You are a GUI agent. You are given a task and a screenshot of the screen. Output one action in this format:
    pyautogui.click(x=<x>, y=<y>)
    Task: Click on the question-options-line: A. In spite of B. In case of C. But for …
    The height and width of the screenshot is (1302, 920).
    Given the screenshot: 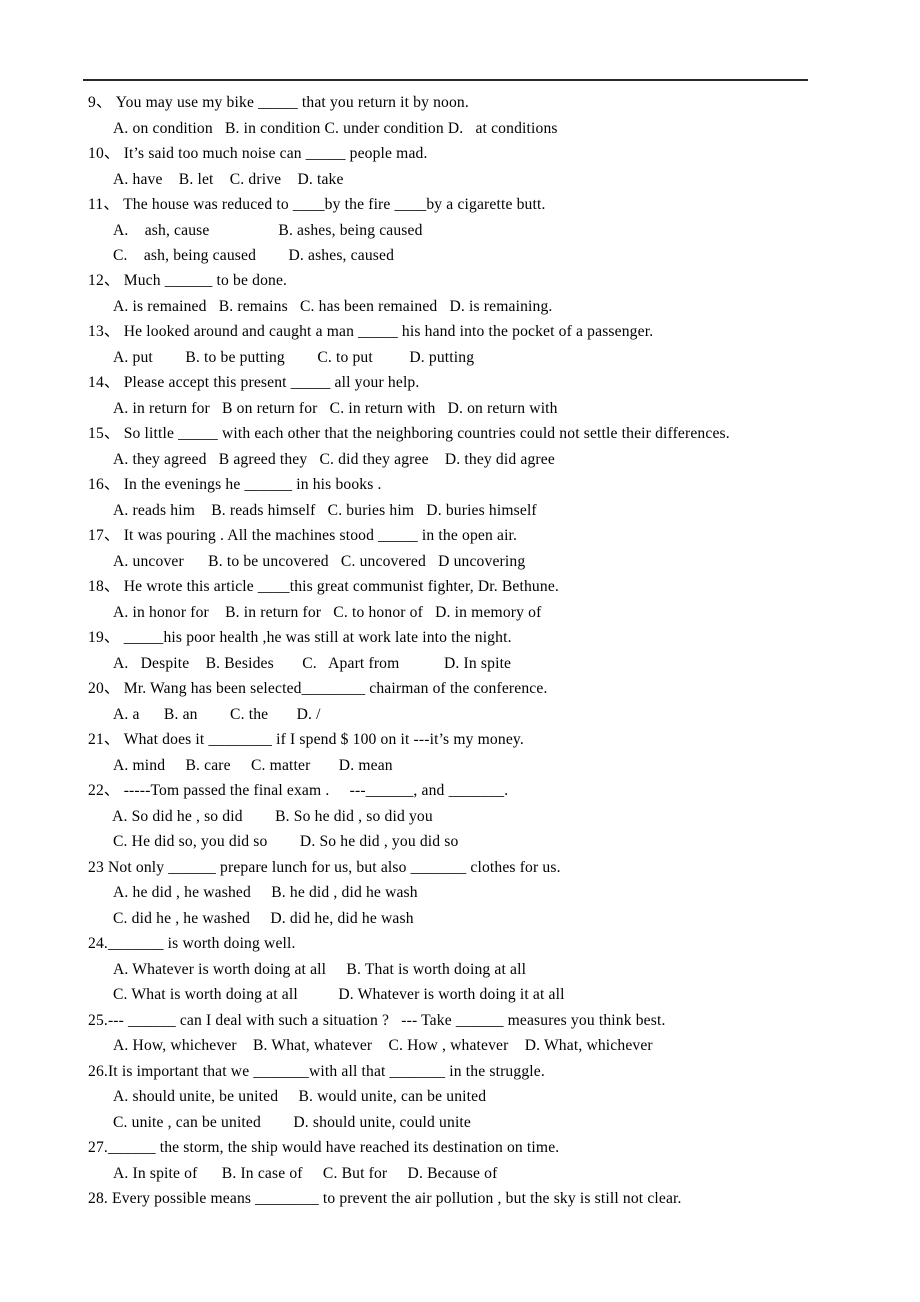 What is the action you would take?
    pyautogui.click(x=305, y=1173)
    